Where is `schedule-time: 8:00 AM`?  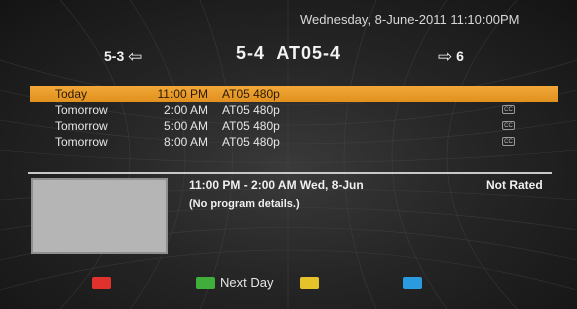 schedule-time: 8:00 AM is located at coordinates (185, 142).